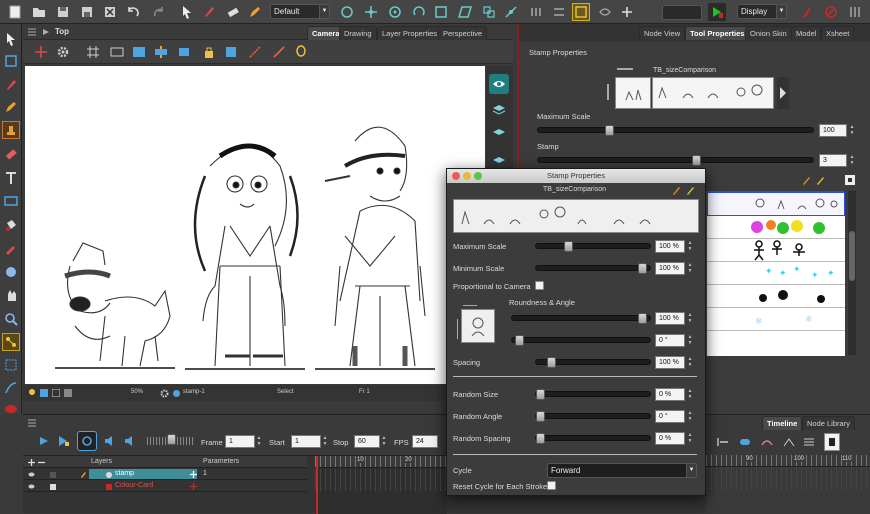 This screenshot has width=870, height=514. I want to click on rotate-icon, so click(419, 12).